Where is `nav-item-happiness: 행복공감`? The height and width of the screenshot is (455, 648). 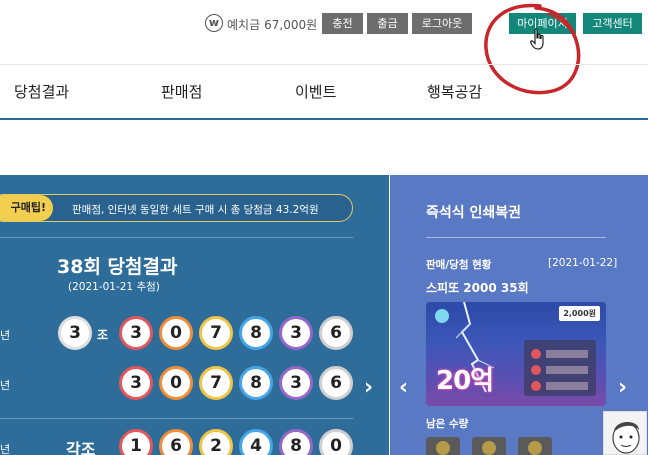
nav-item-happiness: 행복공감 is located at coordinates (454, 91).